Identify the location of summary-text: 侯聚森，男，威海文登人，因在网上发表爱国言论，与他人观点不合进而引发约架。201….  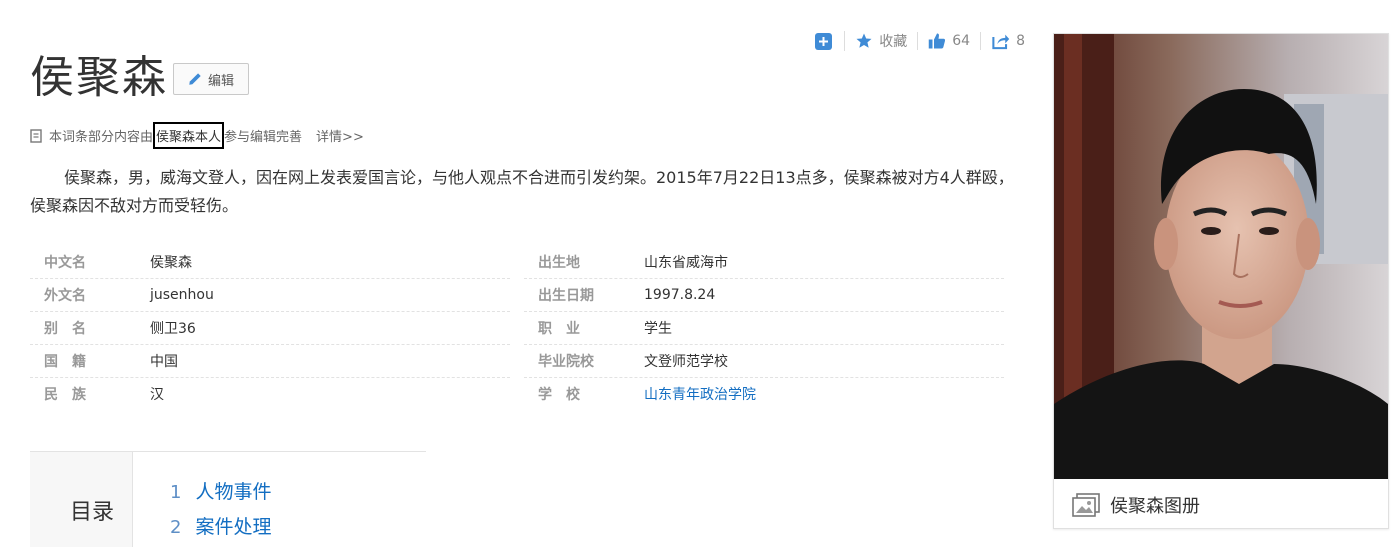
(522, 191).